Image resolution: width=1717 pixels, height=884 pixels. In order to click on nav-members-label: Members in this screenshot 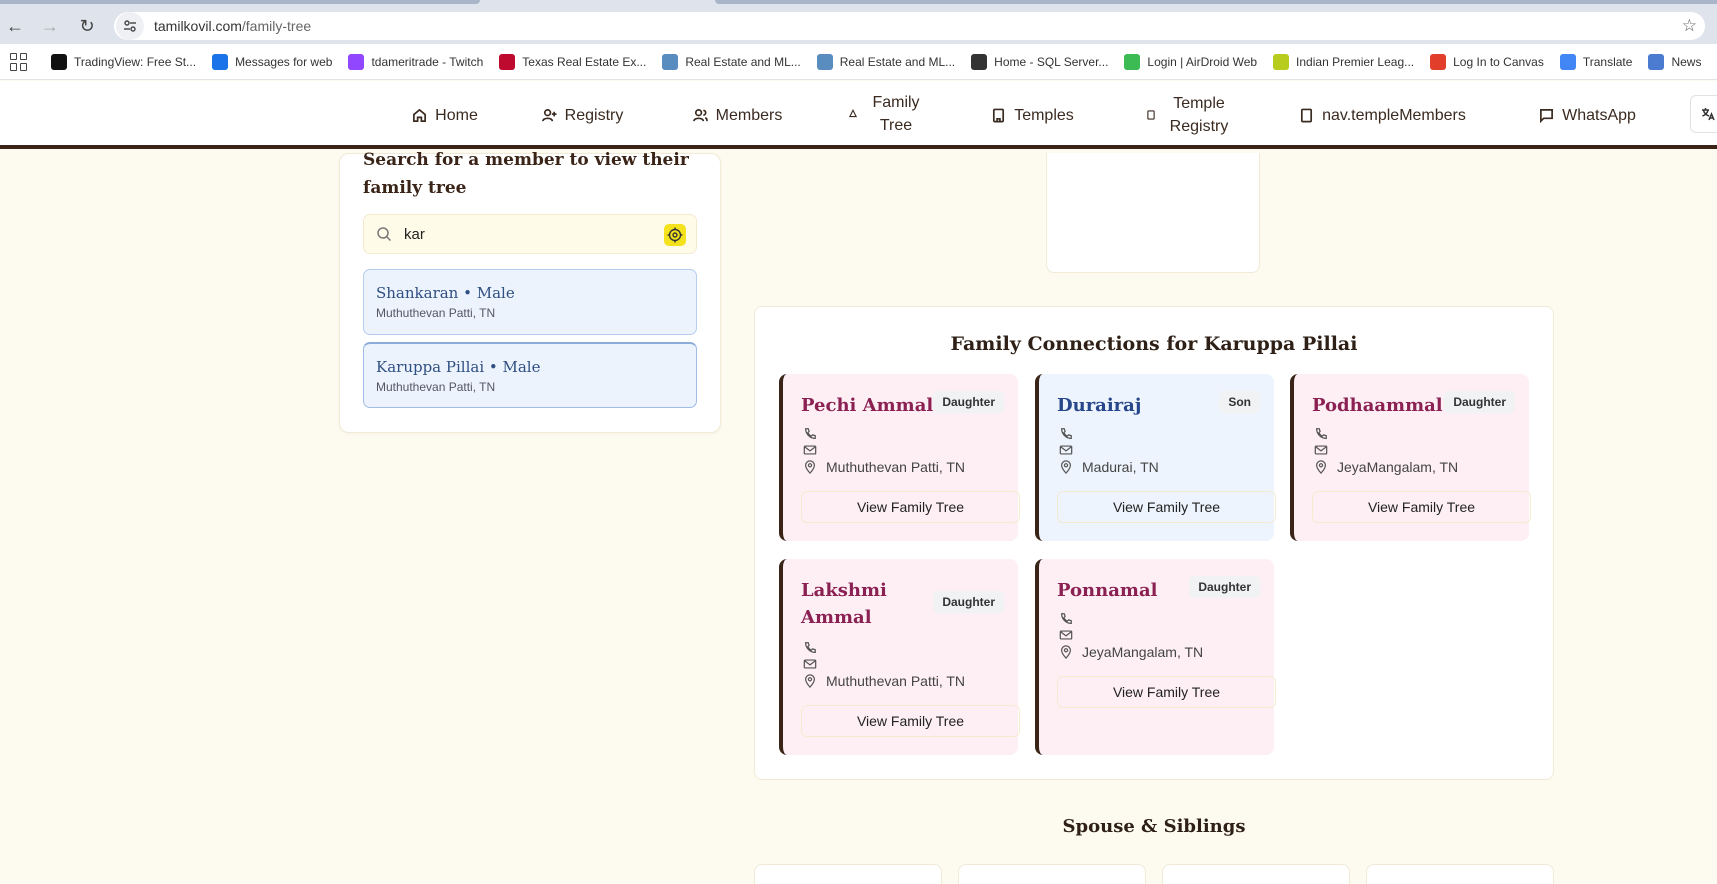, I will do `click(749, 115)`.